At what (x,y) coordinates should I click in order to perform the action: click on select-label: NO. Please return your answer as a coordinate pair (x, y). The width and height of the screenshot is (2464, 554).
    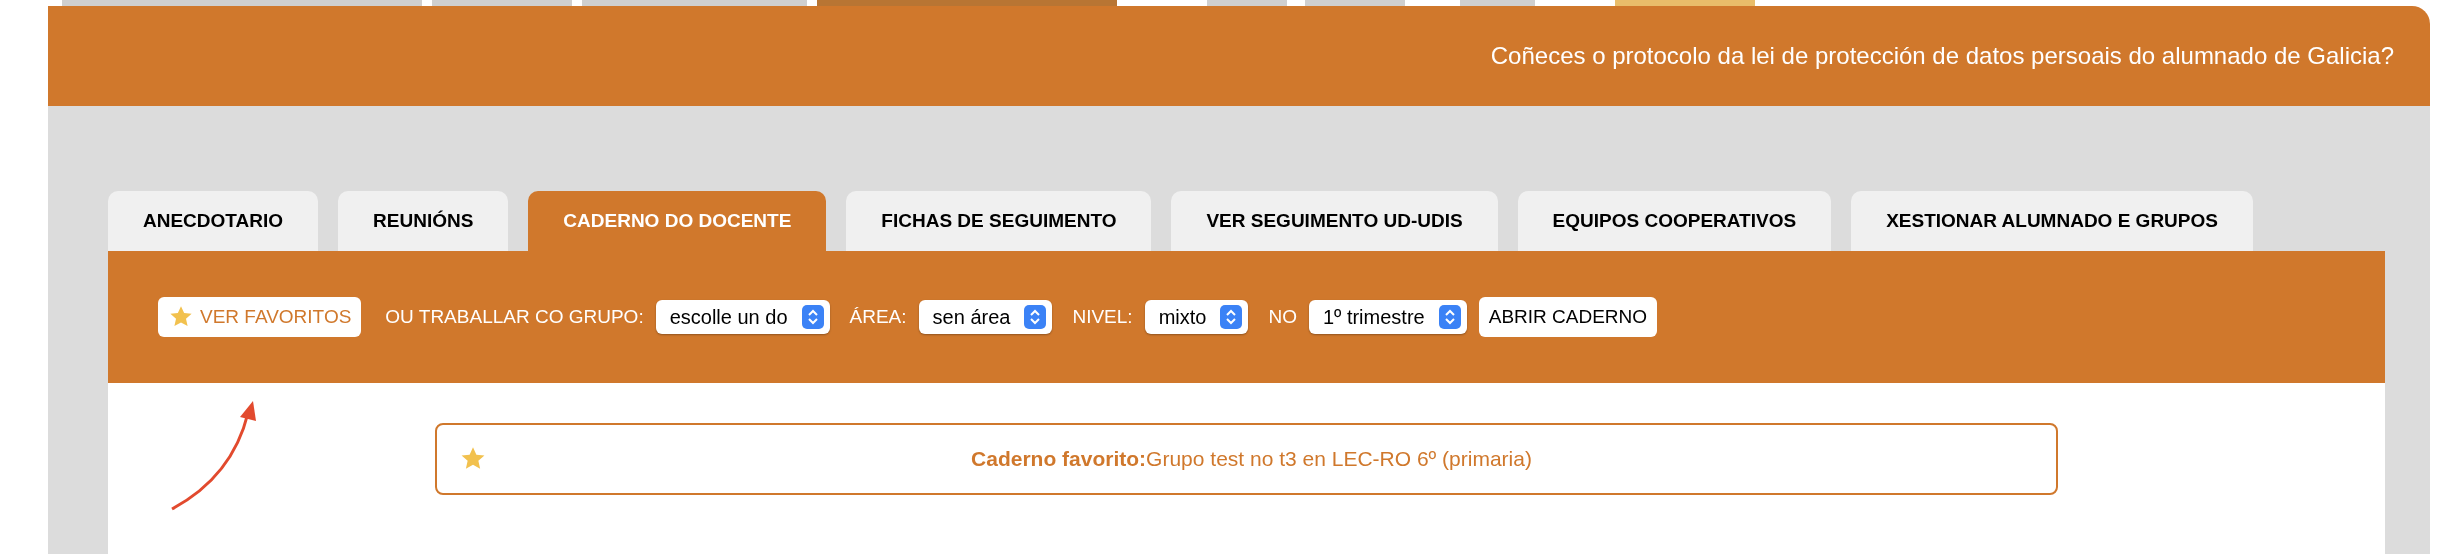
    Looking at the image, I should click on (1282, 317).